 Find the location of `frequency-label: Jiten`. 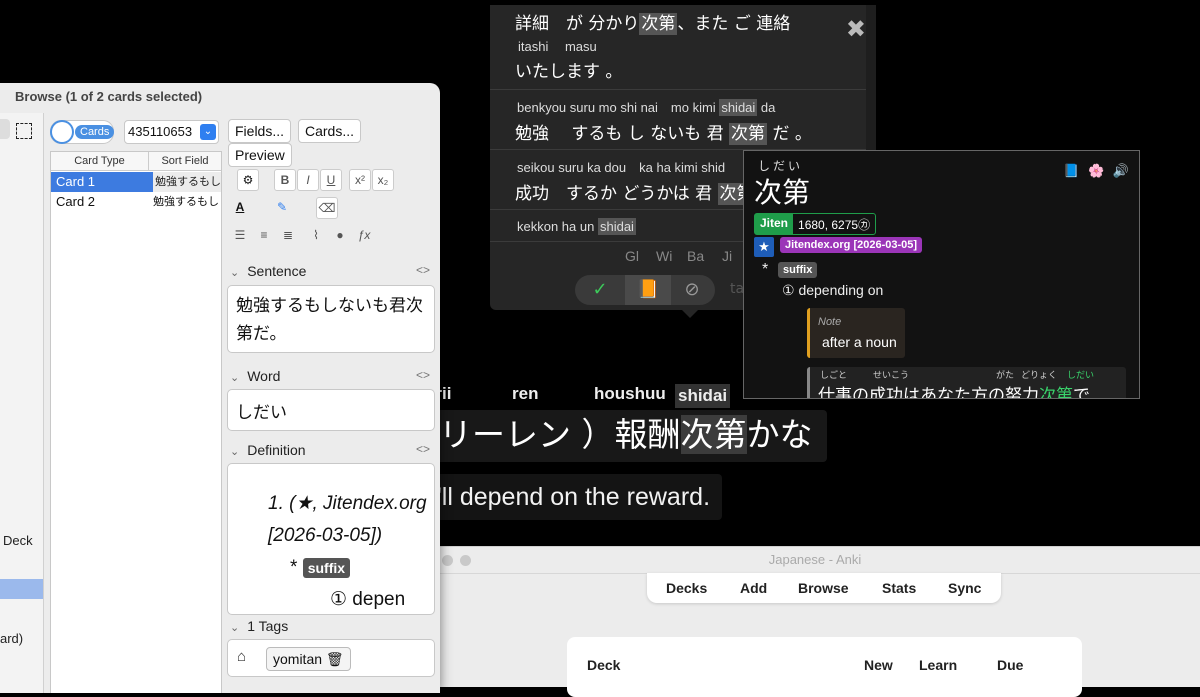

frequency-label: Jiten is located at coordinates (774, 224).